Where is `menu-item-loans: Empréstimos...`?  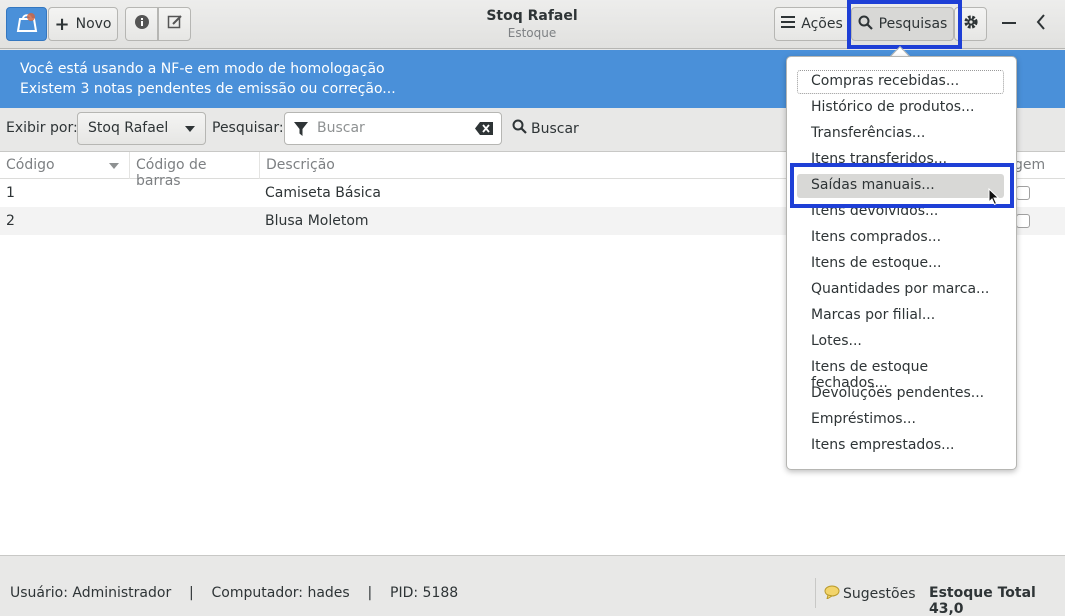 menu-item-loans: Empréstimos... is located at coordinates (900, 420).